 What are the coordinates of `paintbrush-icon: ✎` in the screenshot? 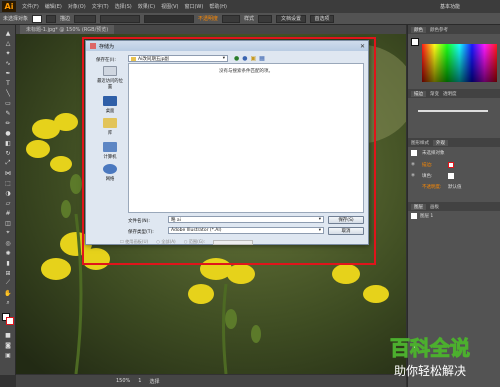 It's located at (8, 113).